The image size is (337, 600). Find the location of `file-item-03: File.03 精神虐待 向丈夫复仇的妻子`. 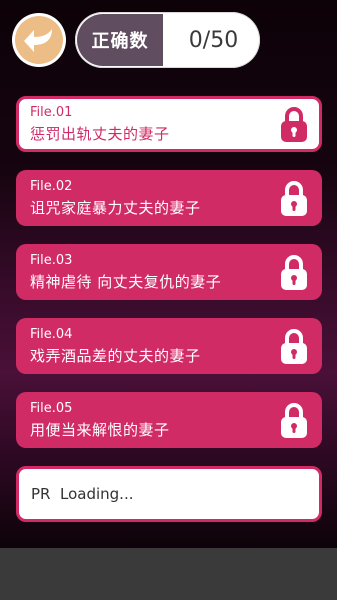

file-item-03: File.03 精神虐待 向丈夫复仇的妻子 is located at coordinates (169, 272).